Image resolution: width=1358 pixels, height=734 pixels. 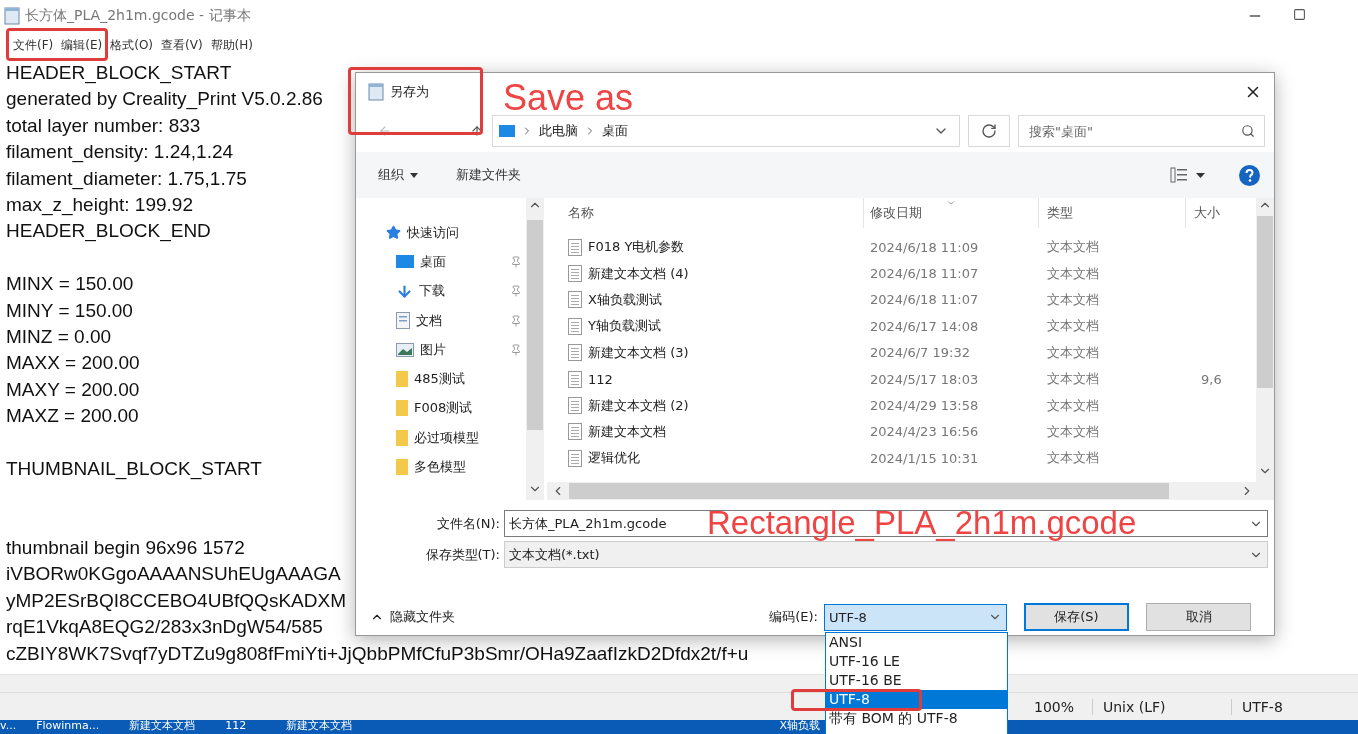 What do you see at coordinates (924, 379) in the screenshot?
I see `file-date: 2024/5/17 18:03` at bounding box center [924, 379].